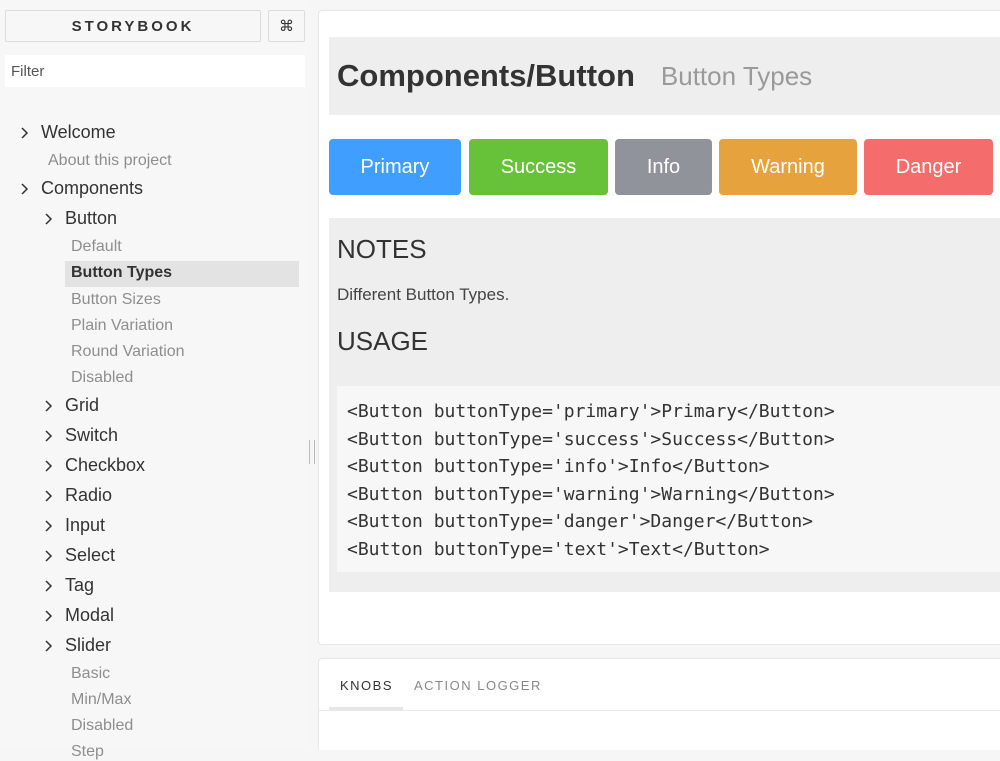  I want to click on story-kind-title: Components/Button, so click(486, 75).